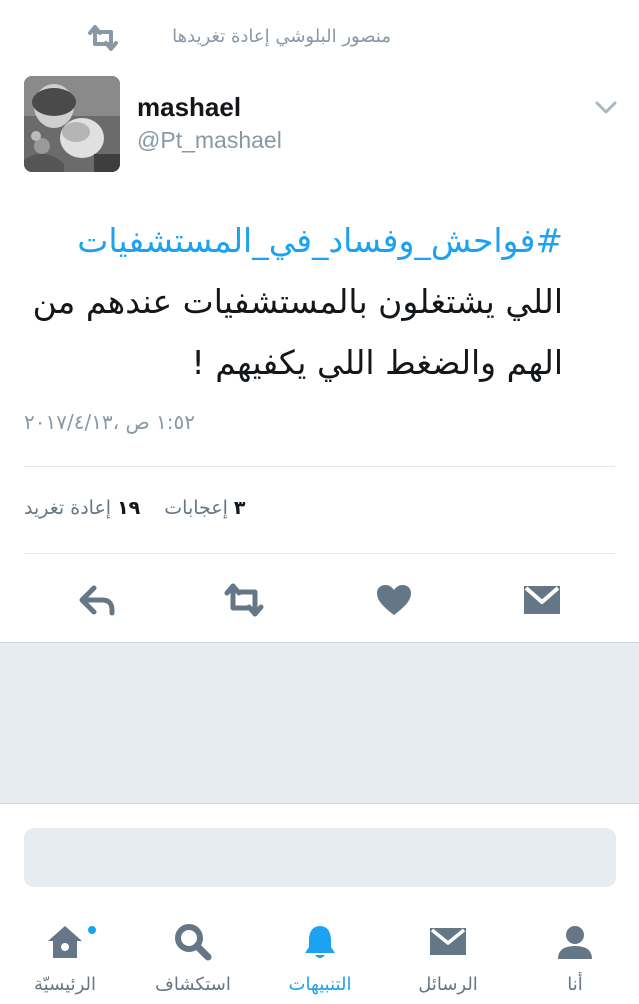  What do you see at coordinates (193, 942) in the screenshot?
I see `search-icon` at bounding box center [193, 942].